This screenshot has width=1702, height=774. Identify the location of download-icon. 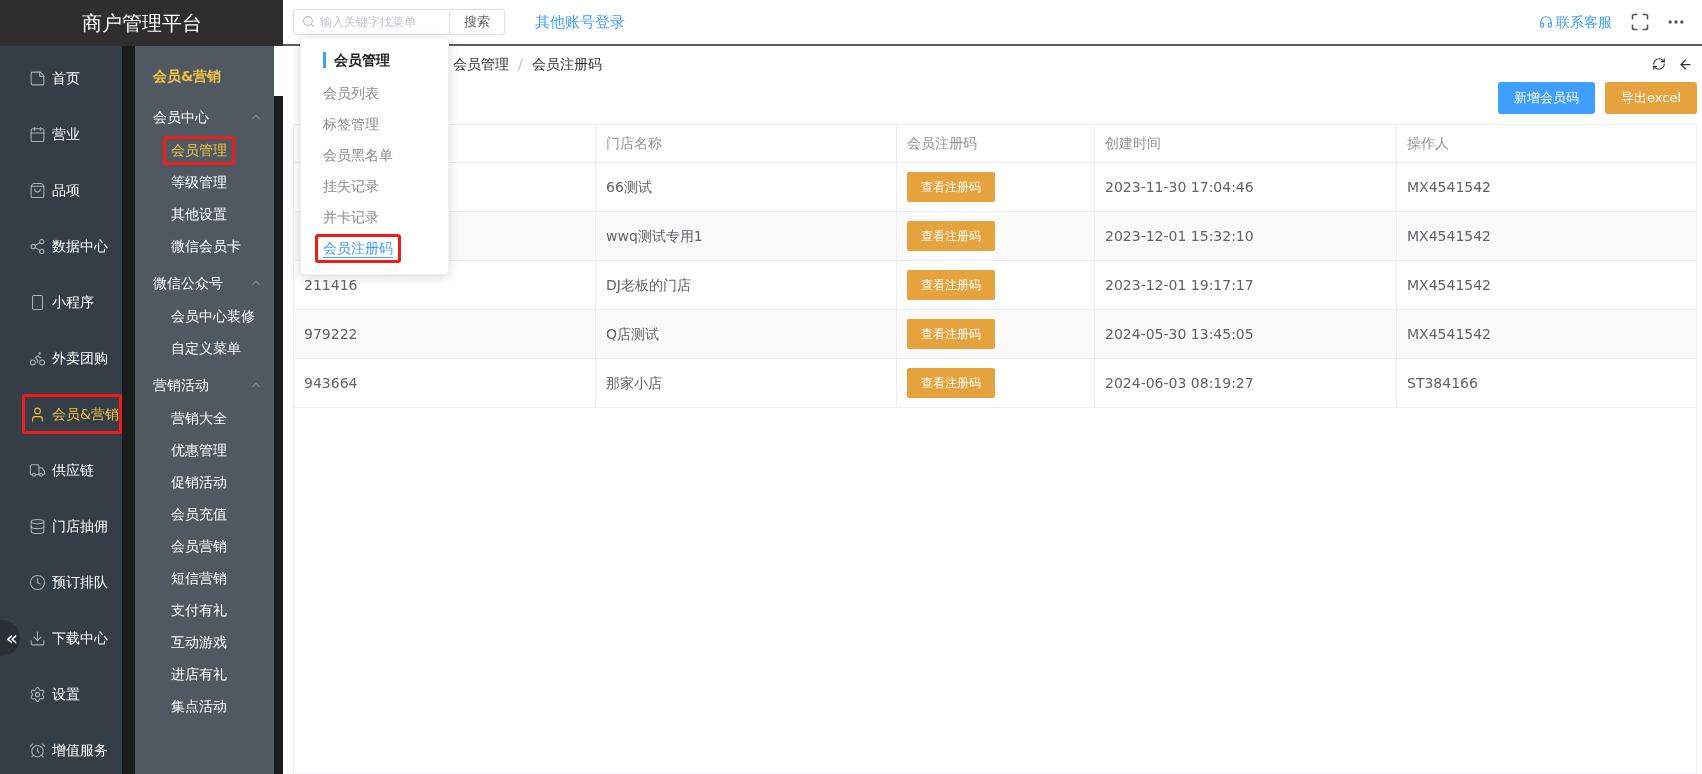
(37, 638).